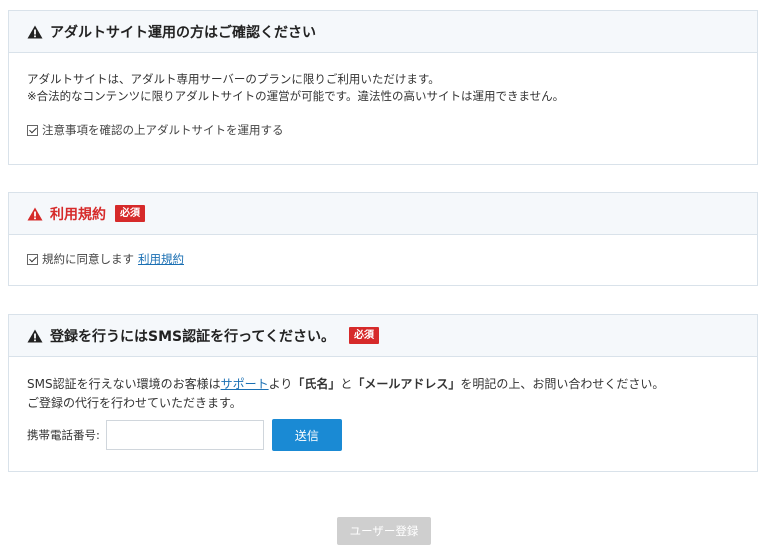  Describe the element at coordinates (163, 130) in the screenshot. I see `adult-site-checkbox-label: 注意事項を確認の上アダルトサイトを運用する` at that location.